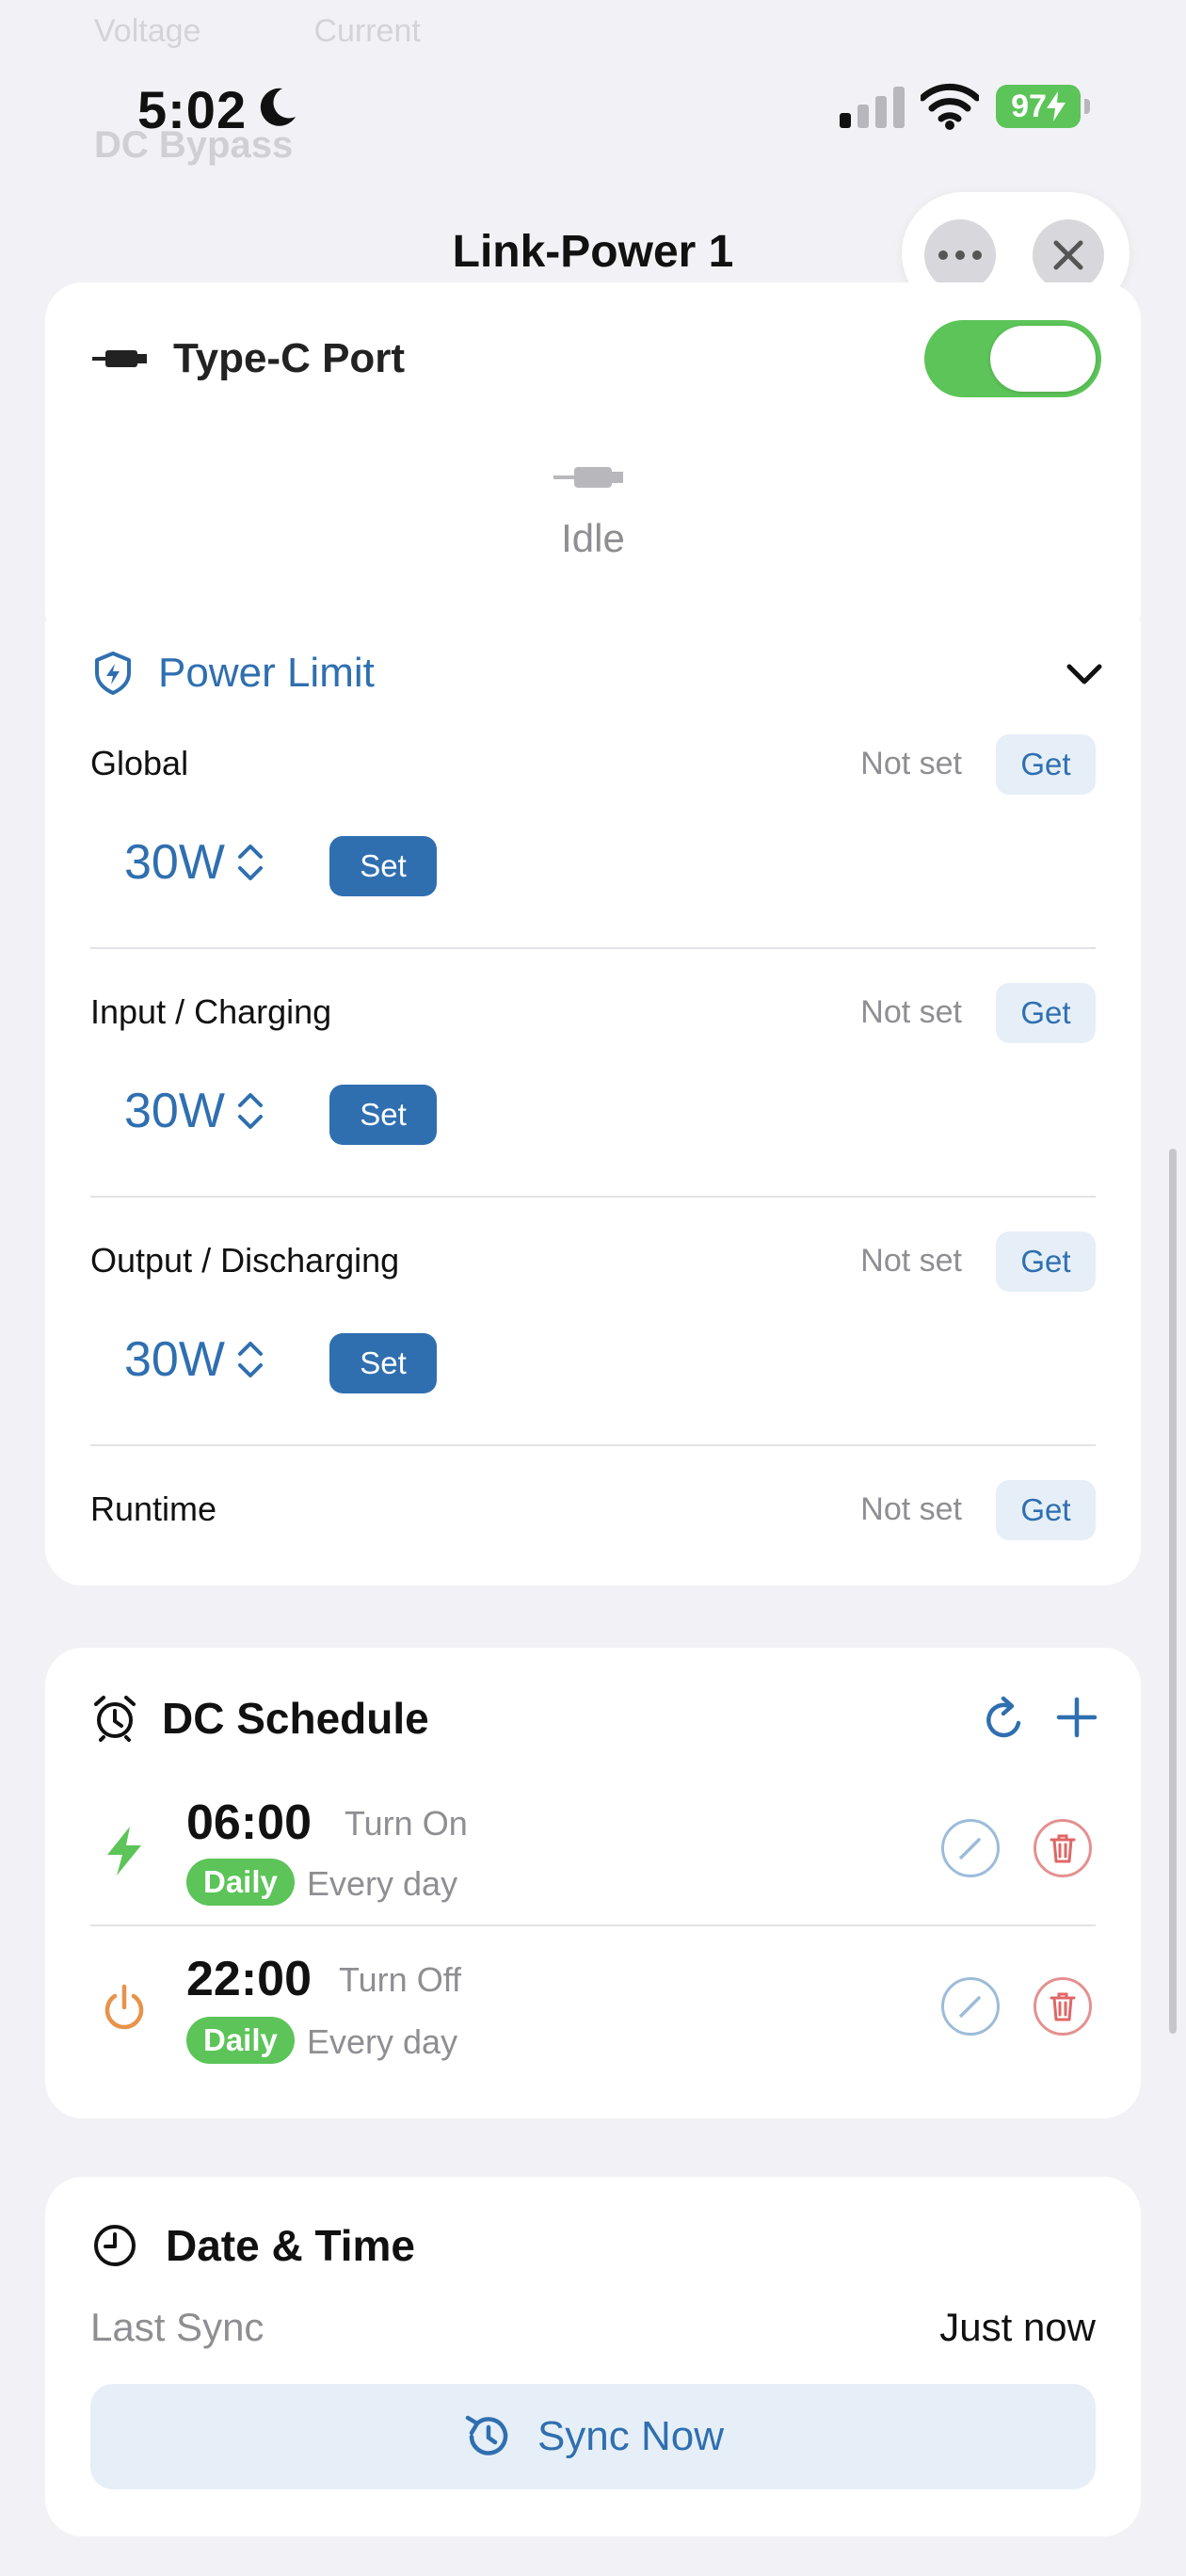 The height and width of the screenshot is (2576, 1186). I want to click on output-discharging-stepper: 30W, so click(194, 1359).